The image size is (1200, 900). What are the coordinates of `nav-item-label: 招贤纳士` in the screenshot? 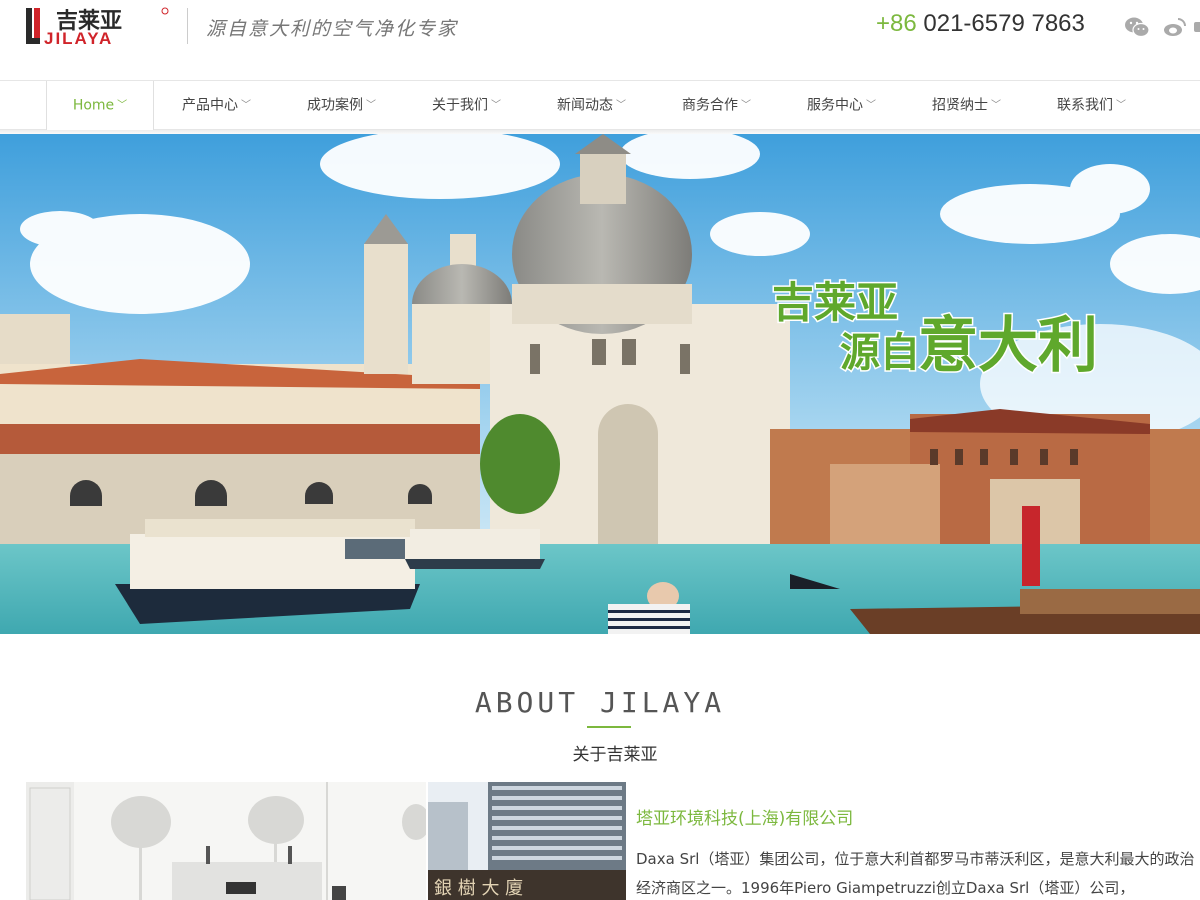 It's located at (960, 105).